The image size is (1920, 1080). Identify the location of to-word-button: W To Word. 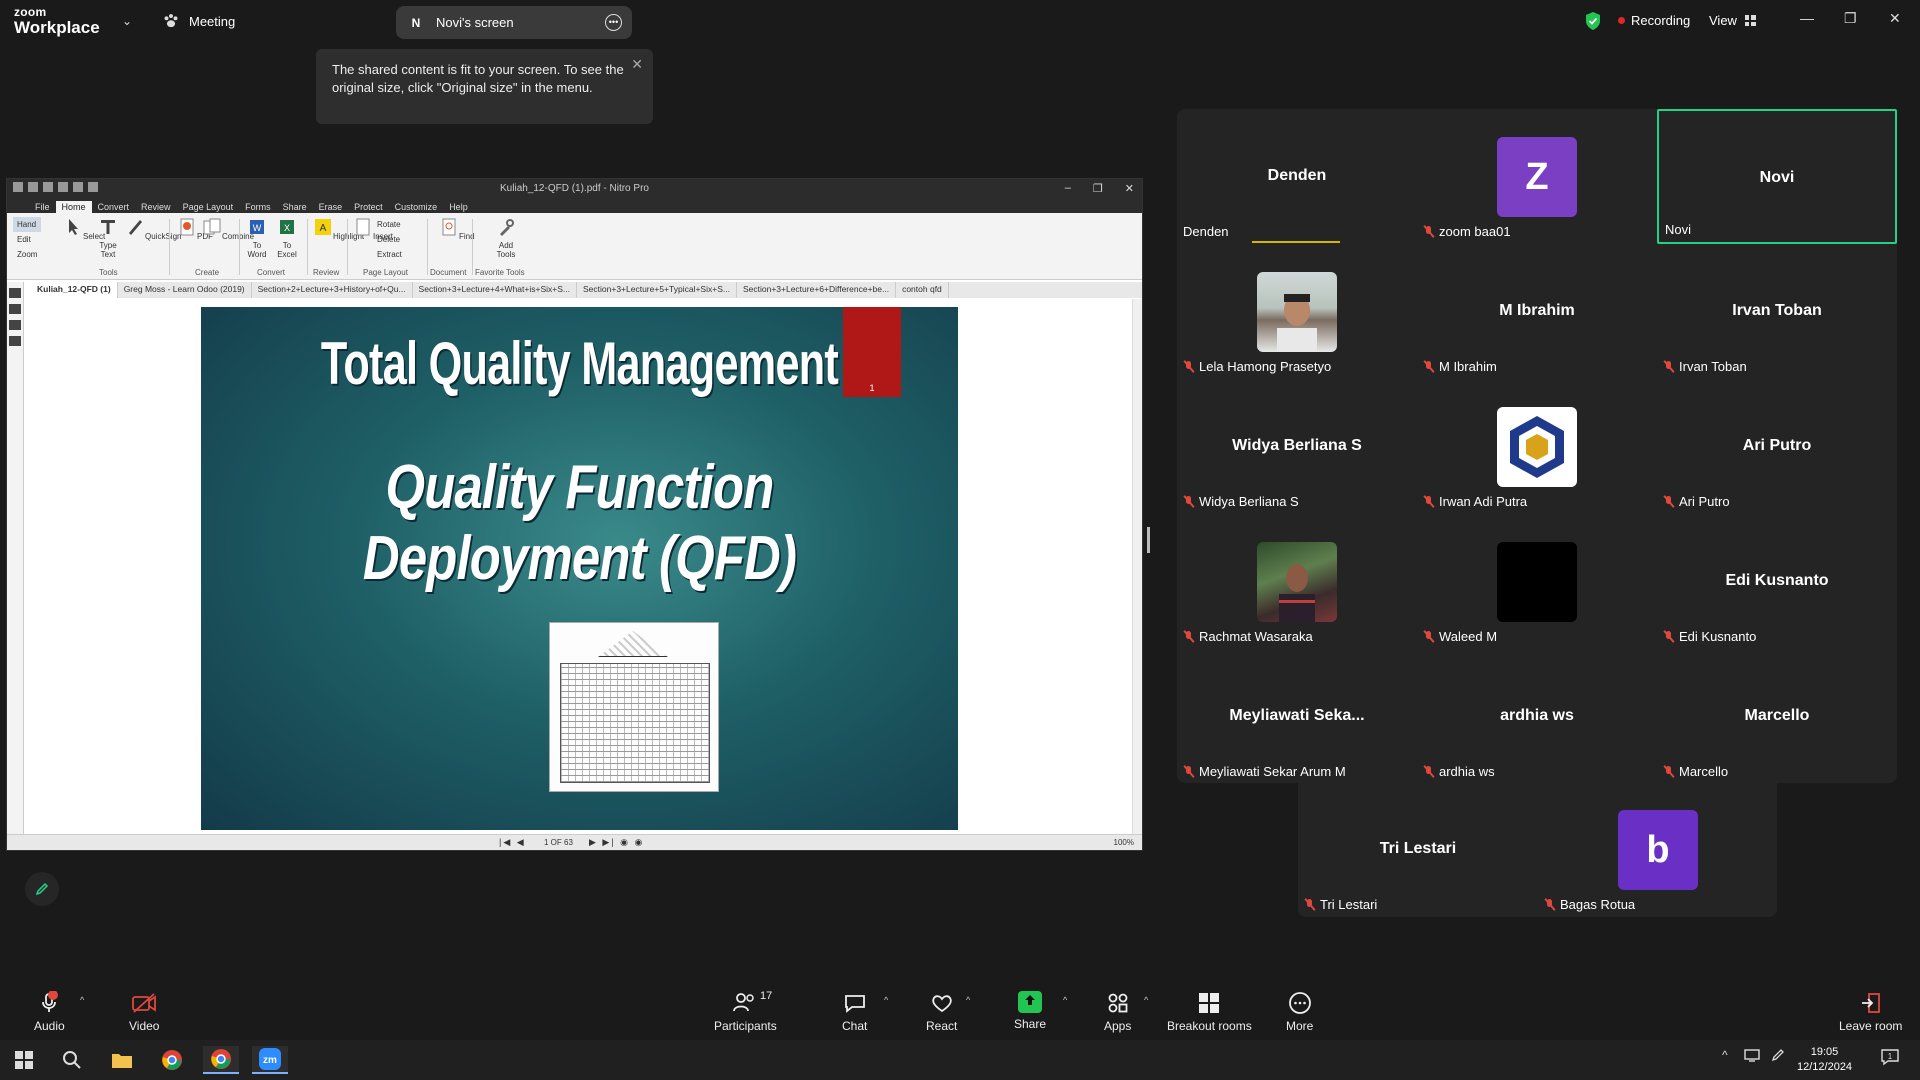
(257, 238).